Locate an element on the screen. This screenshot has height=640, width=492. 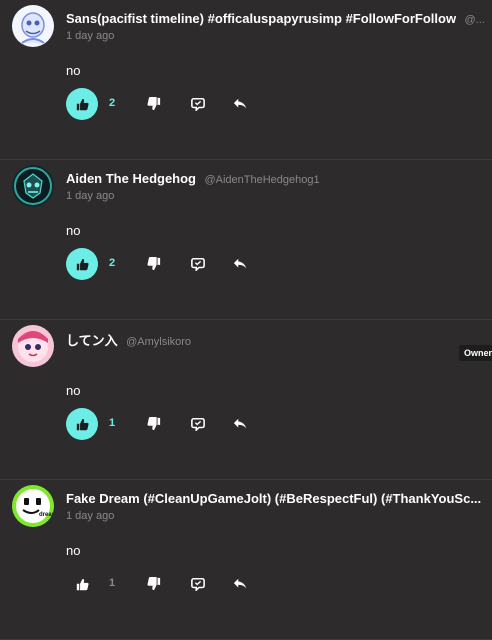
avatar: dream is located at coordinates (33, 506).